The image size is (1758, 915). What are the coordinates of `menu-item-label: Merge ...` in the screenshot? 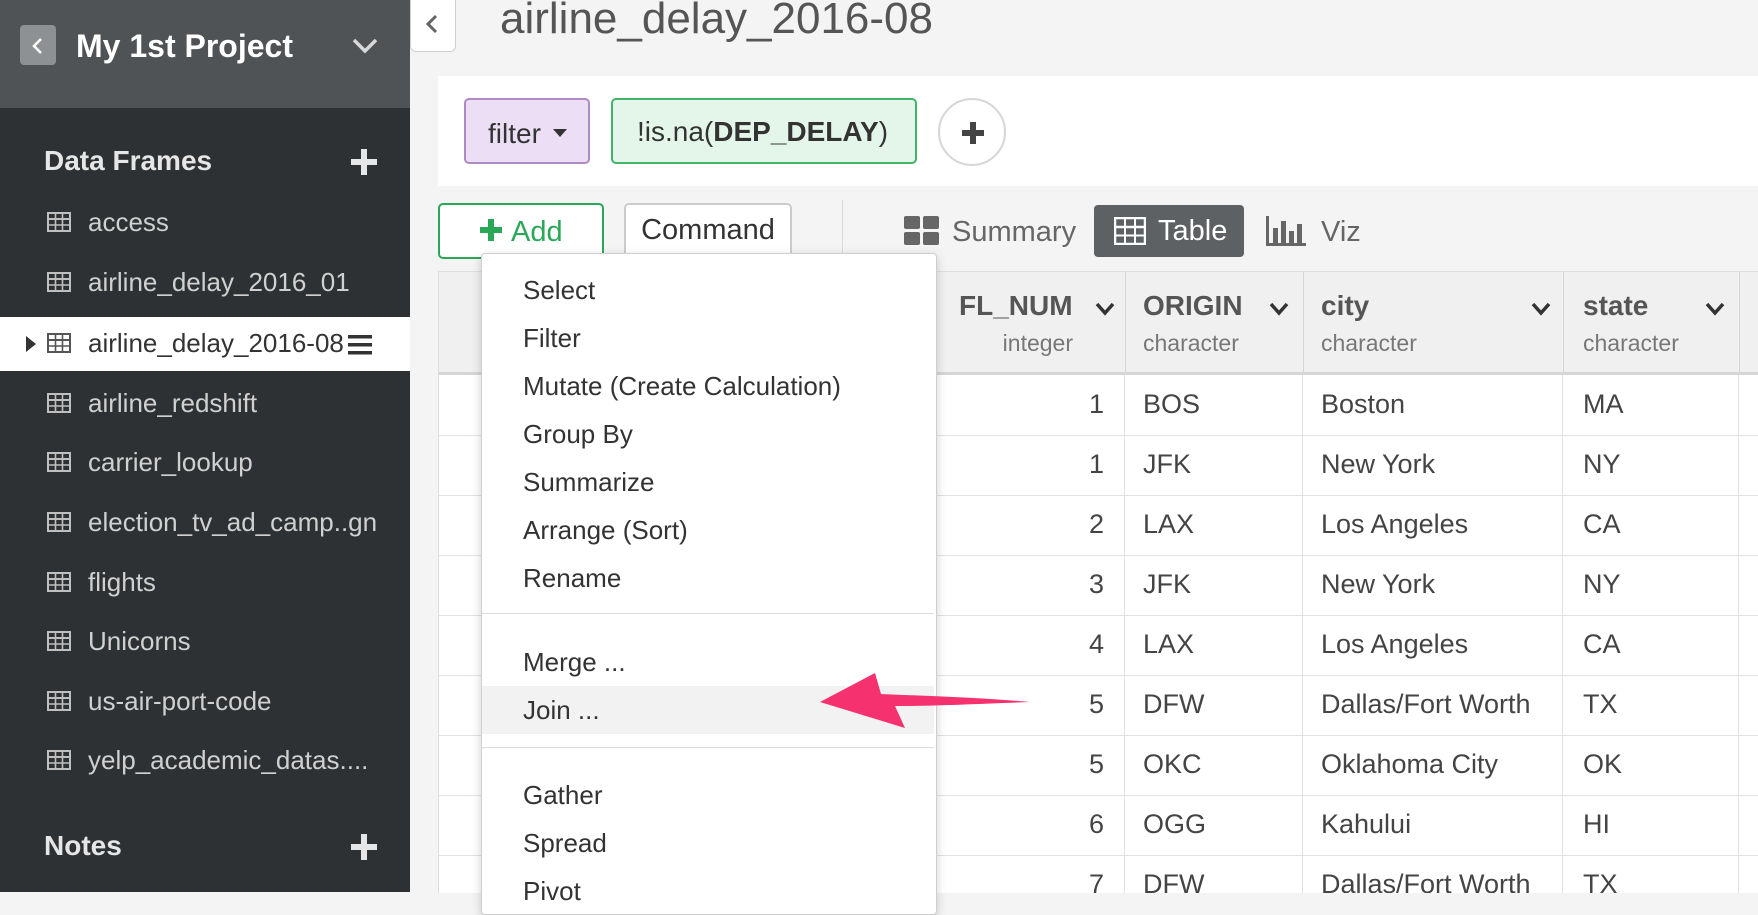 It's located at (574, 662).